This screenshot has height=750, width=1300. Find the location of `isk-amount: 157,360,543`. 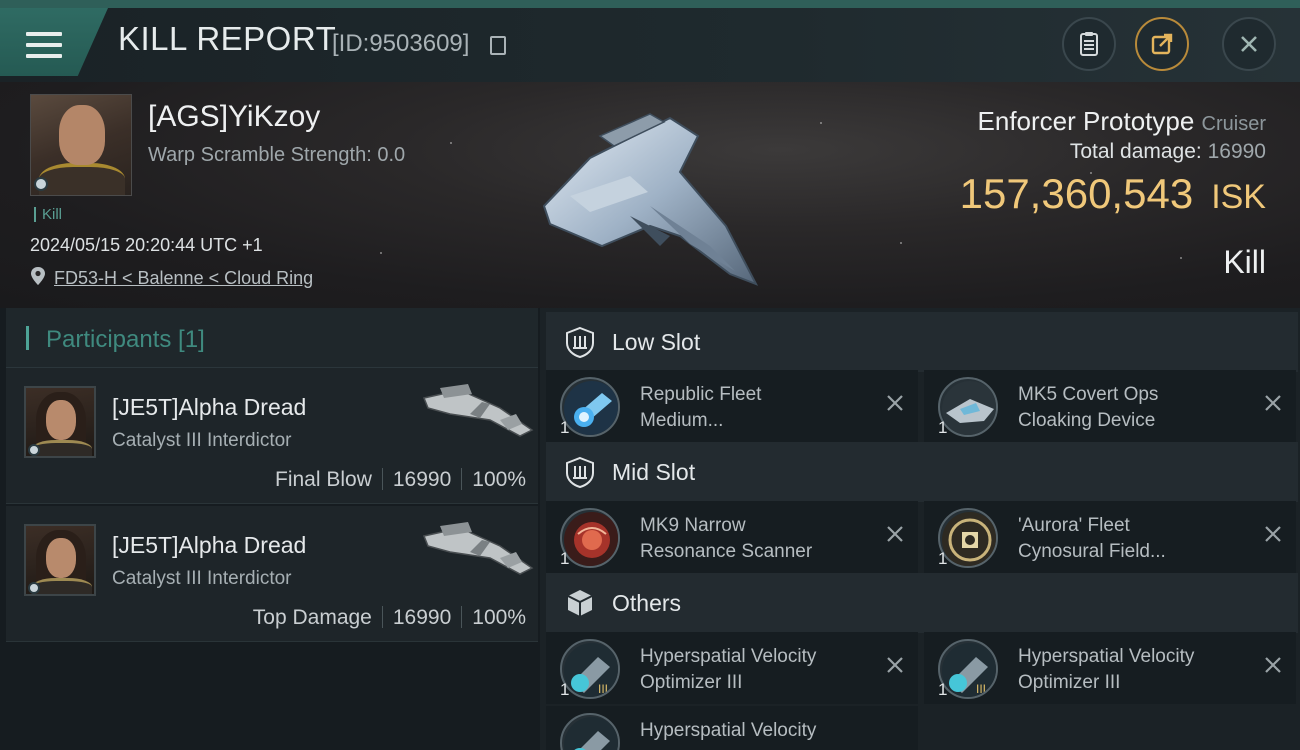

isk-amount: 157,360,543 is located at coordinates (1076, 193).